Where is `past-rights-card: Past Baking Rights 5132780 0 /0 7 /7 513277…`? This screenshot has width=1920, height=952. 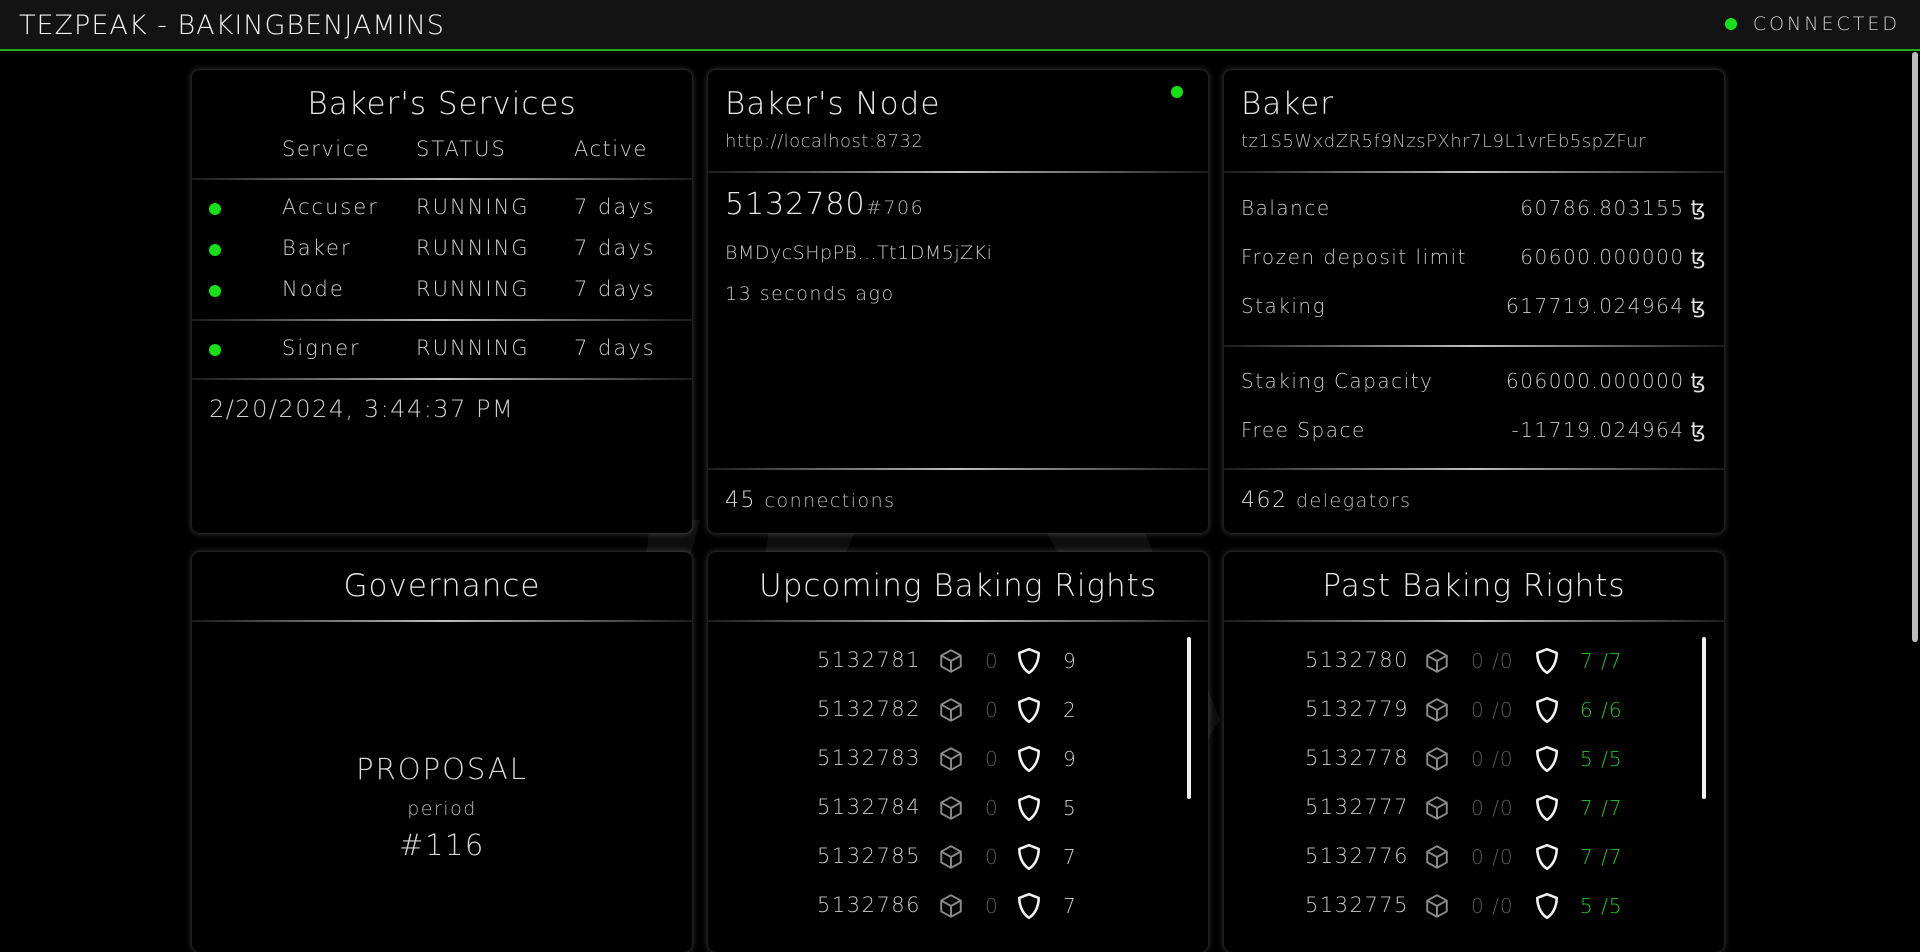
past-rights-card: Past Baking Rights 5132780 0 /0 7 /7 513277… is located at coordinates (1474, 752).